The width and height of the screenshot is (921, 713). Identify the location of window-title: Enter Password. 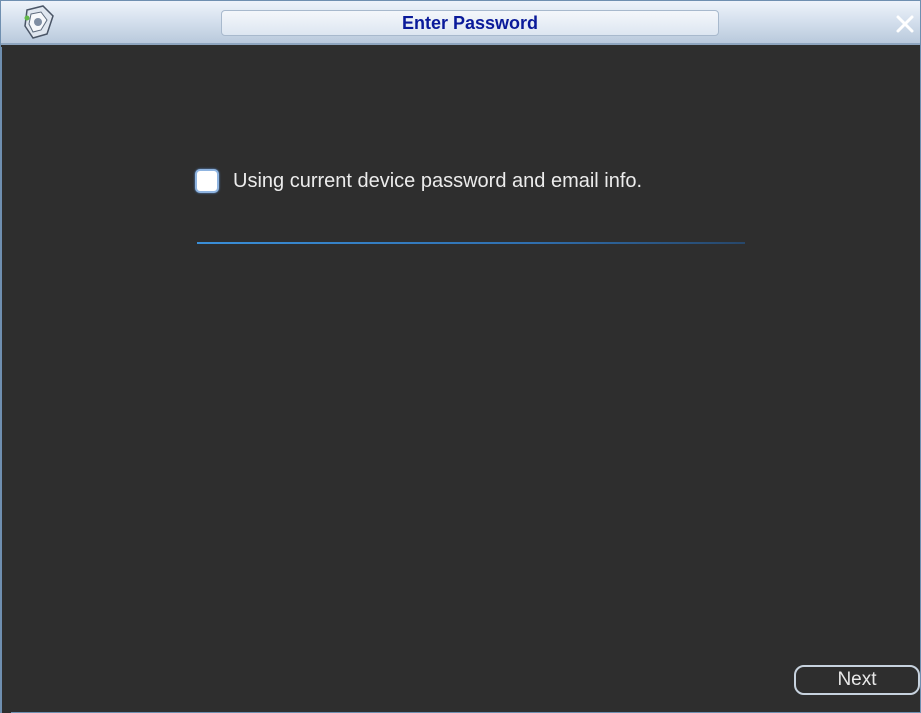
(470, 22).